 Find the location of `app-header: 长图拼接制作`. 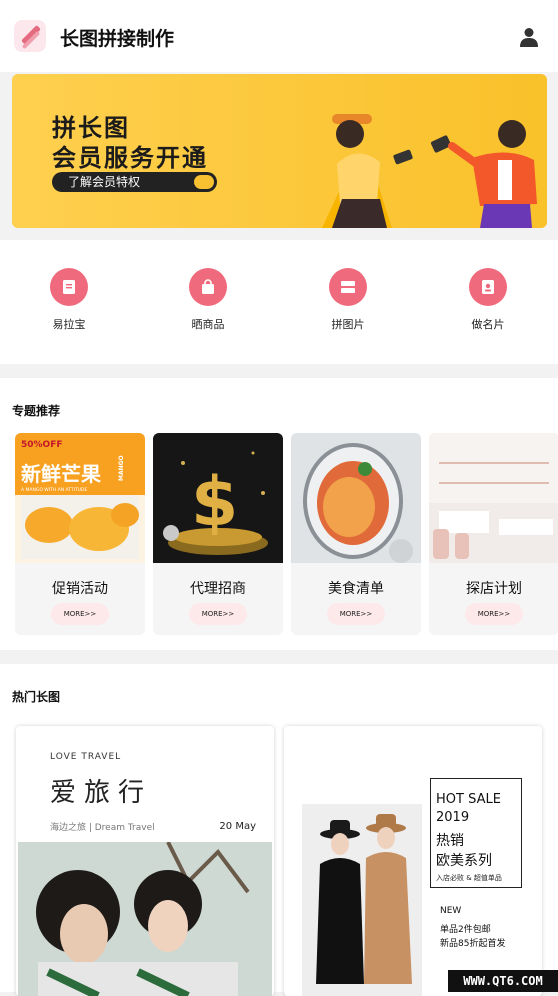

app-header: 长图拼接制作 is located at coordinates (279, 36).